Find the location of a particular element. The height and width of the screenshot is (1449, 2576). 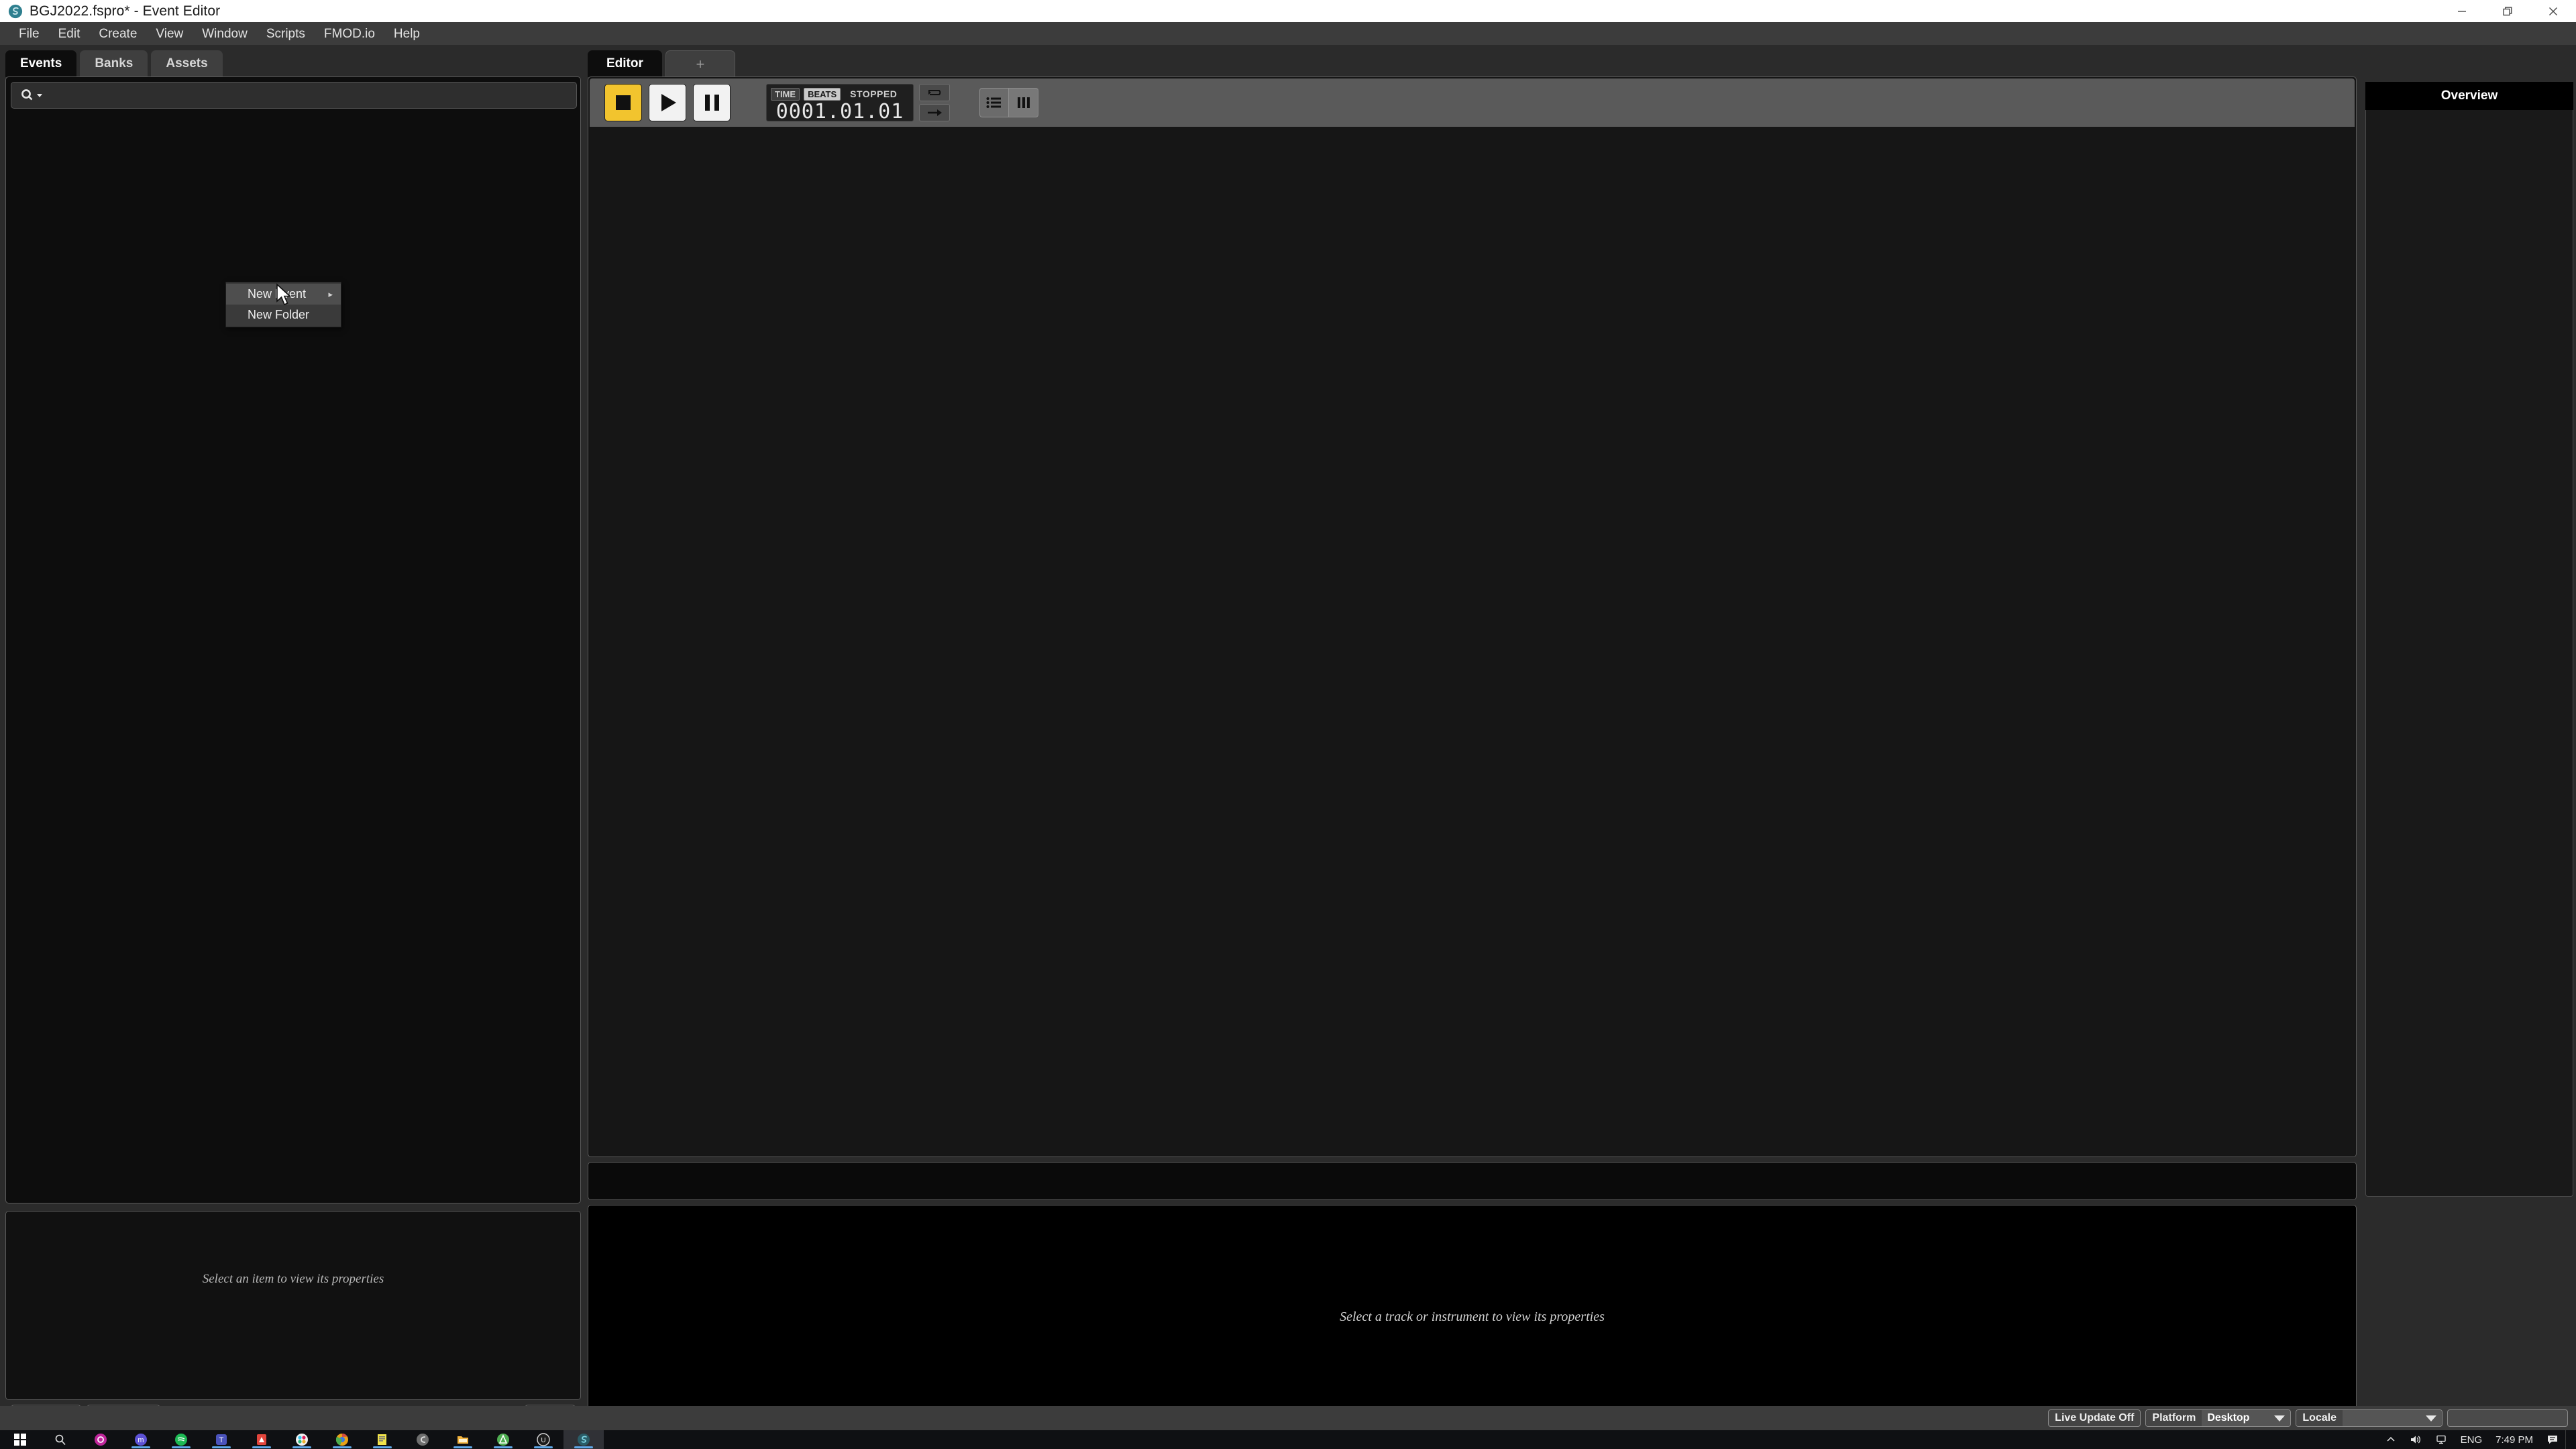

taskbar-app-icon: U is located at coordinates (543, 1439).